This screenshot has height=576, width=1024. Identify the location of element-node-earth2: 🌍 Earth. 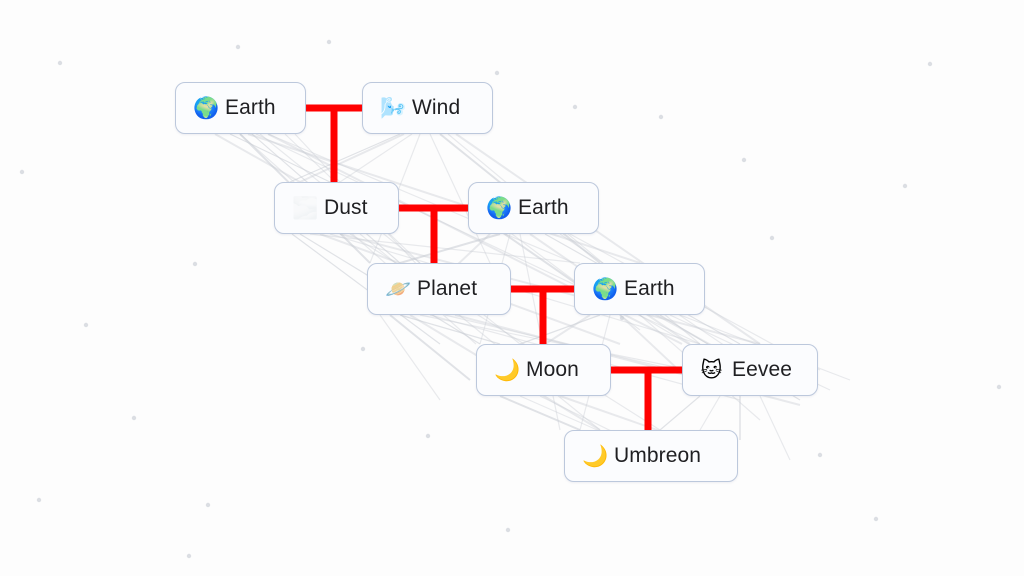
(533, 208).